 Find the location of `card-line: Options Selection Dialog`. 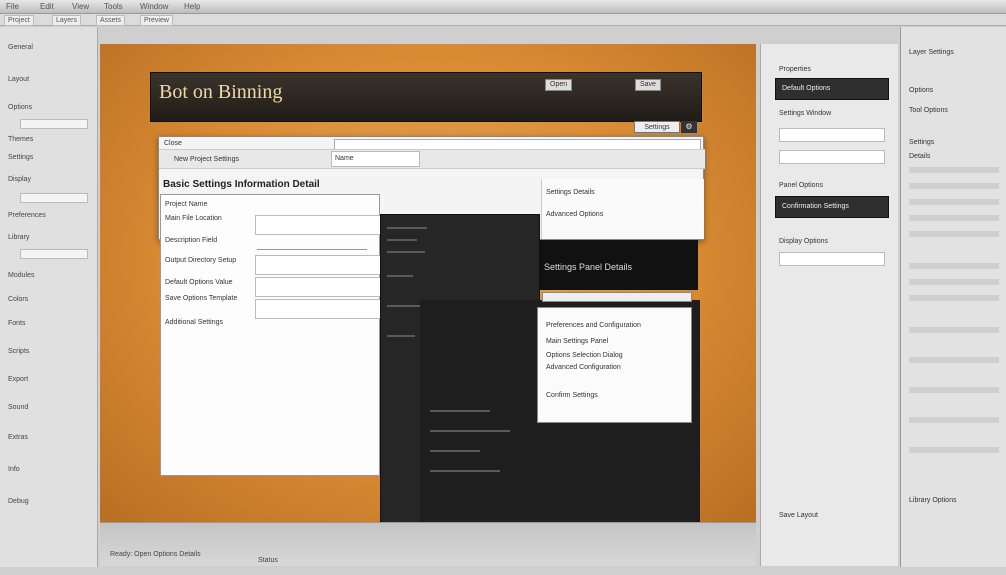

card-line: Options Selection Dialog is located at coordinates (584, 355).